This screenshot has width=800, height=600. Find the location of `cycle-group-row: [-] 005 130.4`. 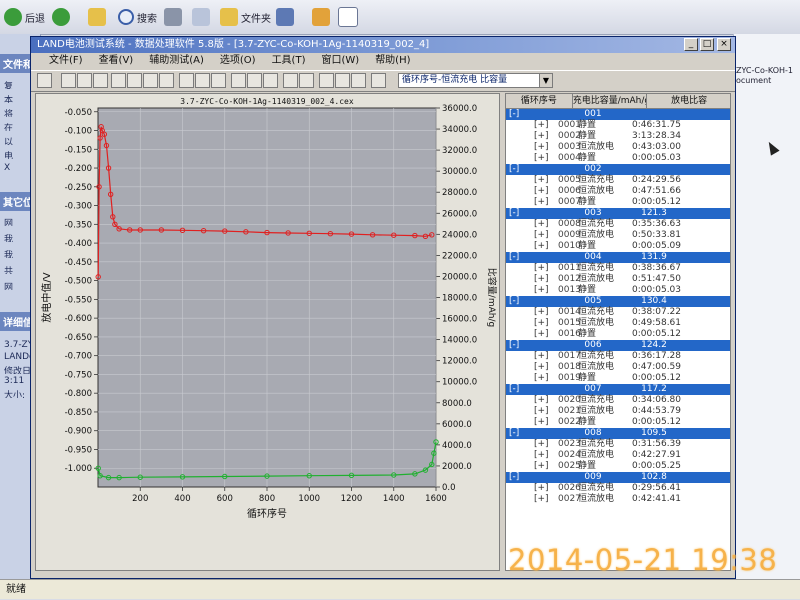

cycle-group-row: [-] 005 130.4 is located at coordinates (618, 301).